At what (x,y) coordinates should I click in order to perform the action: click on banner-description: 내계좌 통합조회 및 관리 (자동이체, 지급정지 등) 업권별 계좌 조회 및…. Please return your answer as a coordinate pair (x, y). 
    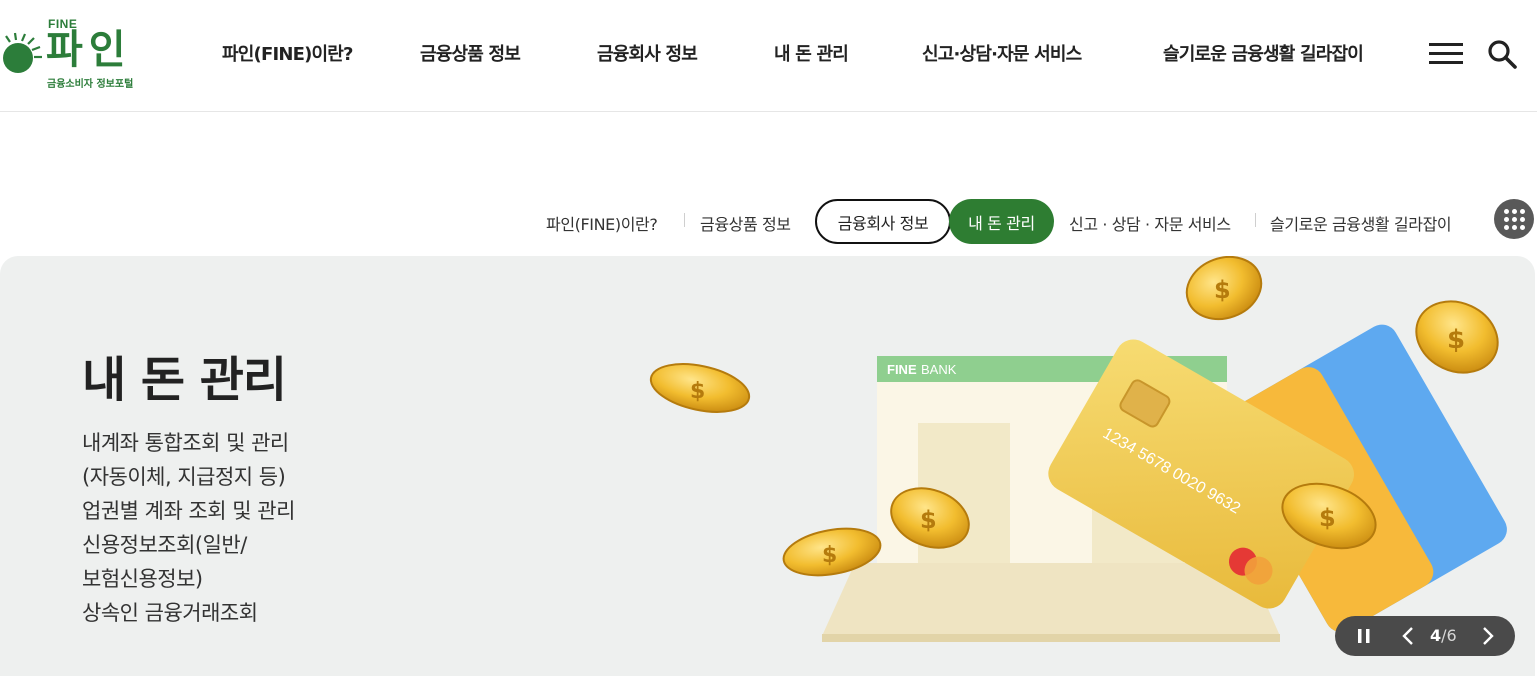
    Looking at the image, I should click on (188, 528).